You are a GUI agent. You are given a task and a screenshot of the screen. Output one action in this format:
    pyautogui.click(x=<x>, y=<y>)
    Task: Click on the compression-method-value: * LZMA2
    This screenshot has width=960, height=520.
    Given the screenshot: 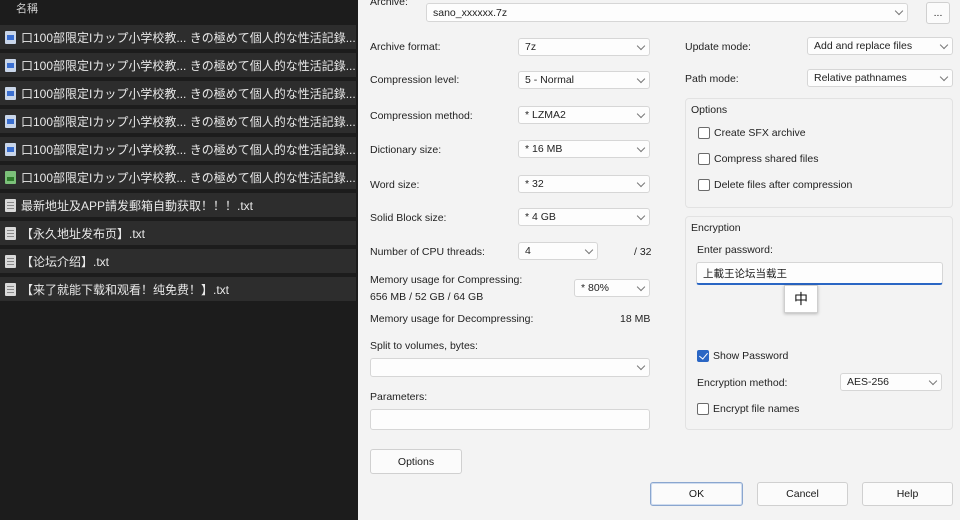 What is the action you would take?
    pyautogui.click(x=545, y=115)
    